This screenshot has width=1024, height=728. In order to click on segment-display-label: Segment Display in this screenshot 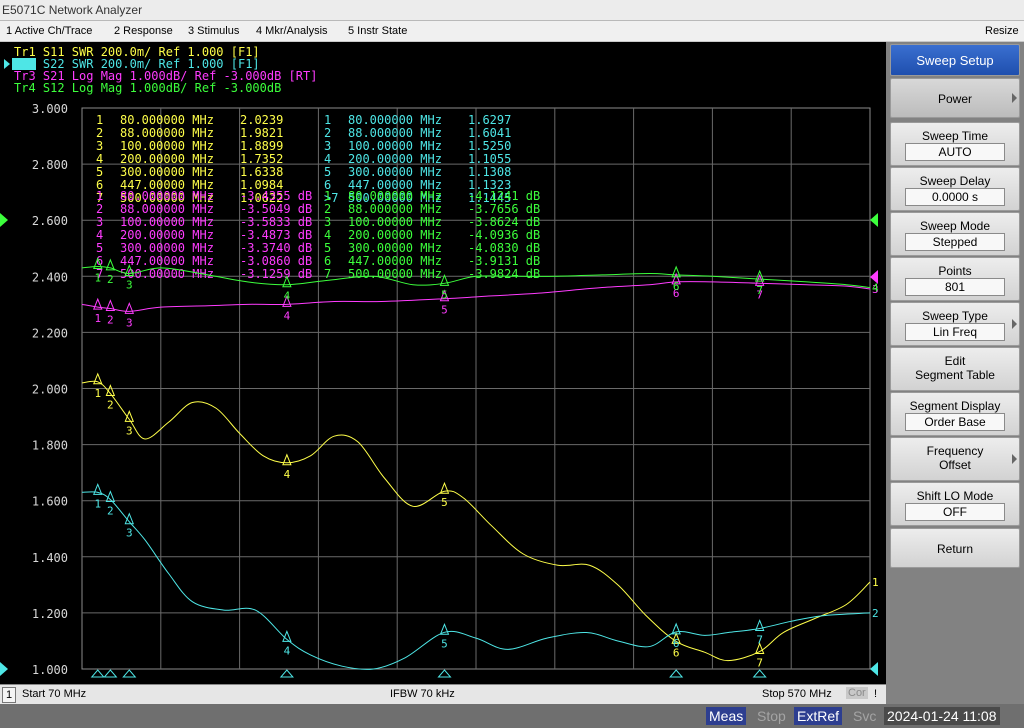, I will do `click(955, 406)`.